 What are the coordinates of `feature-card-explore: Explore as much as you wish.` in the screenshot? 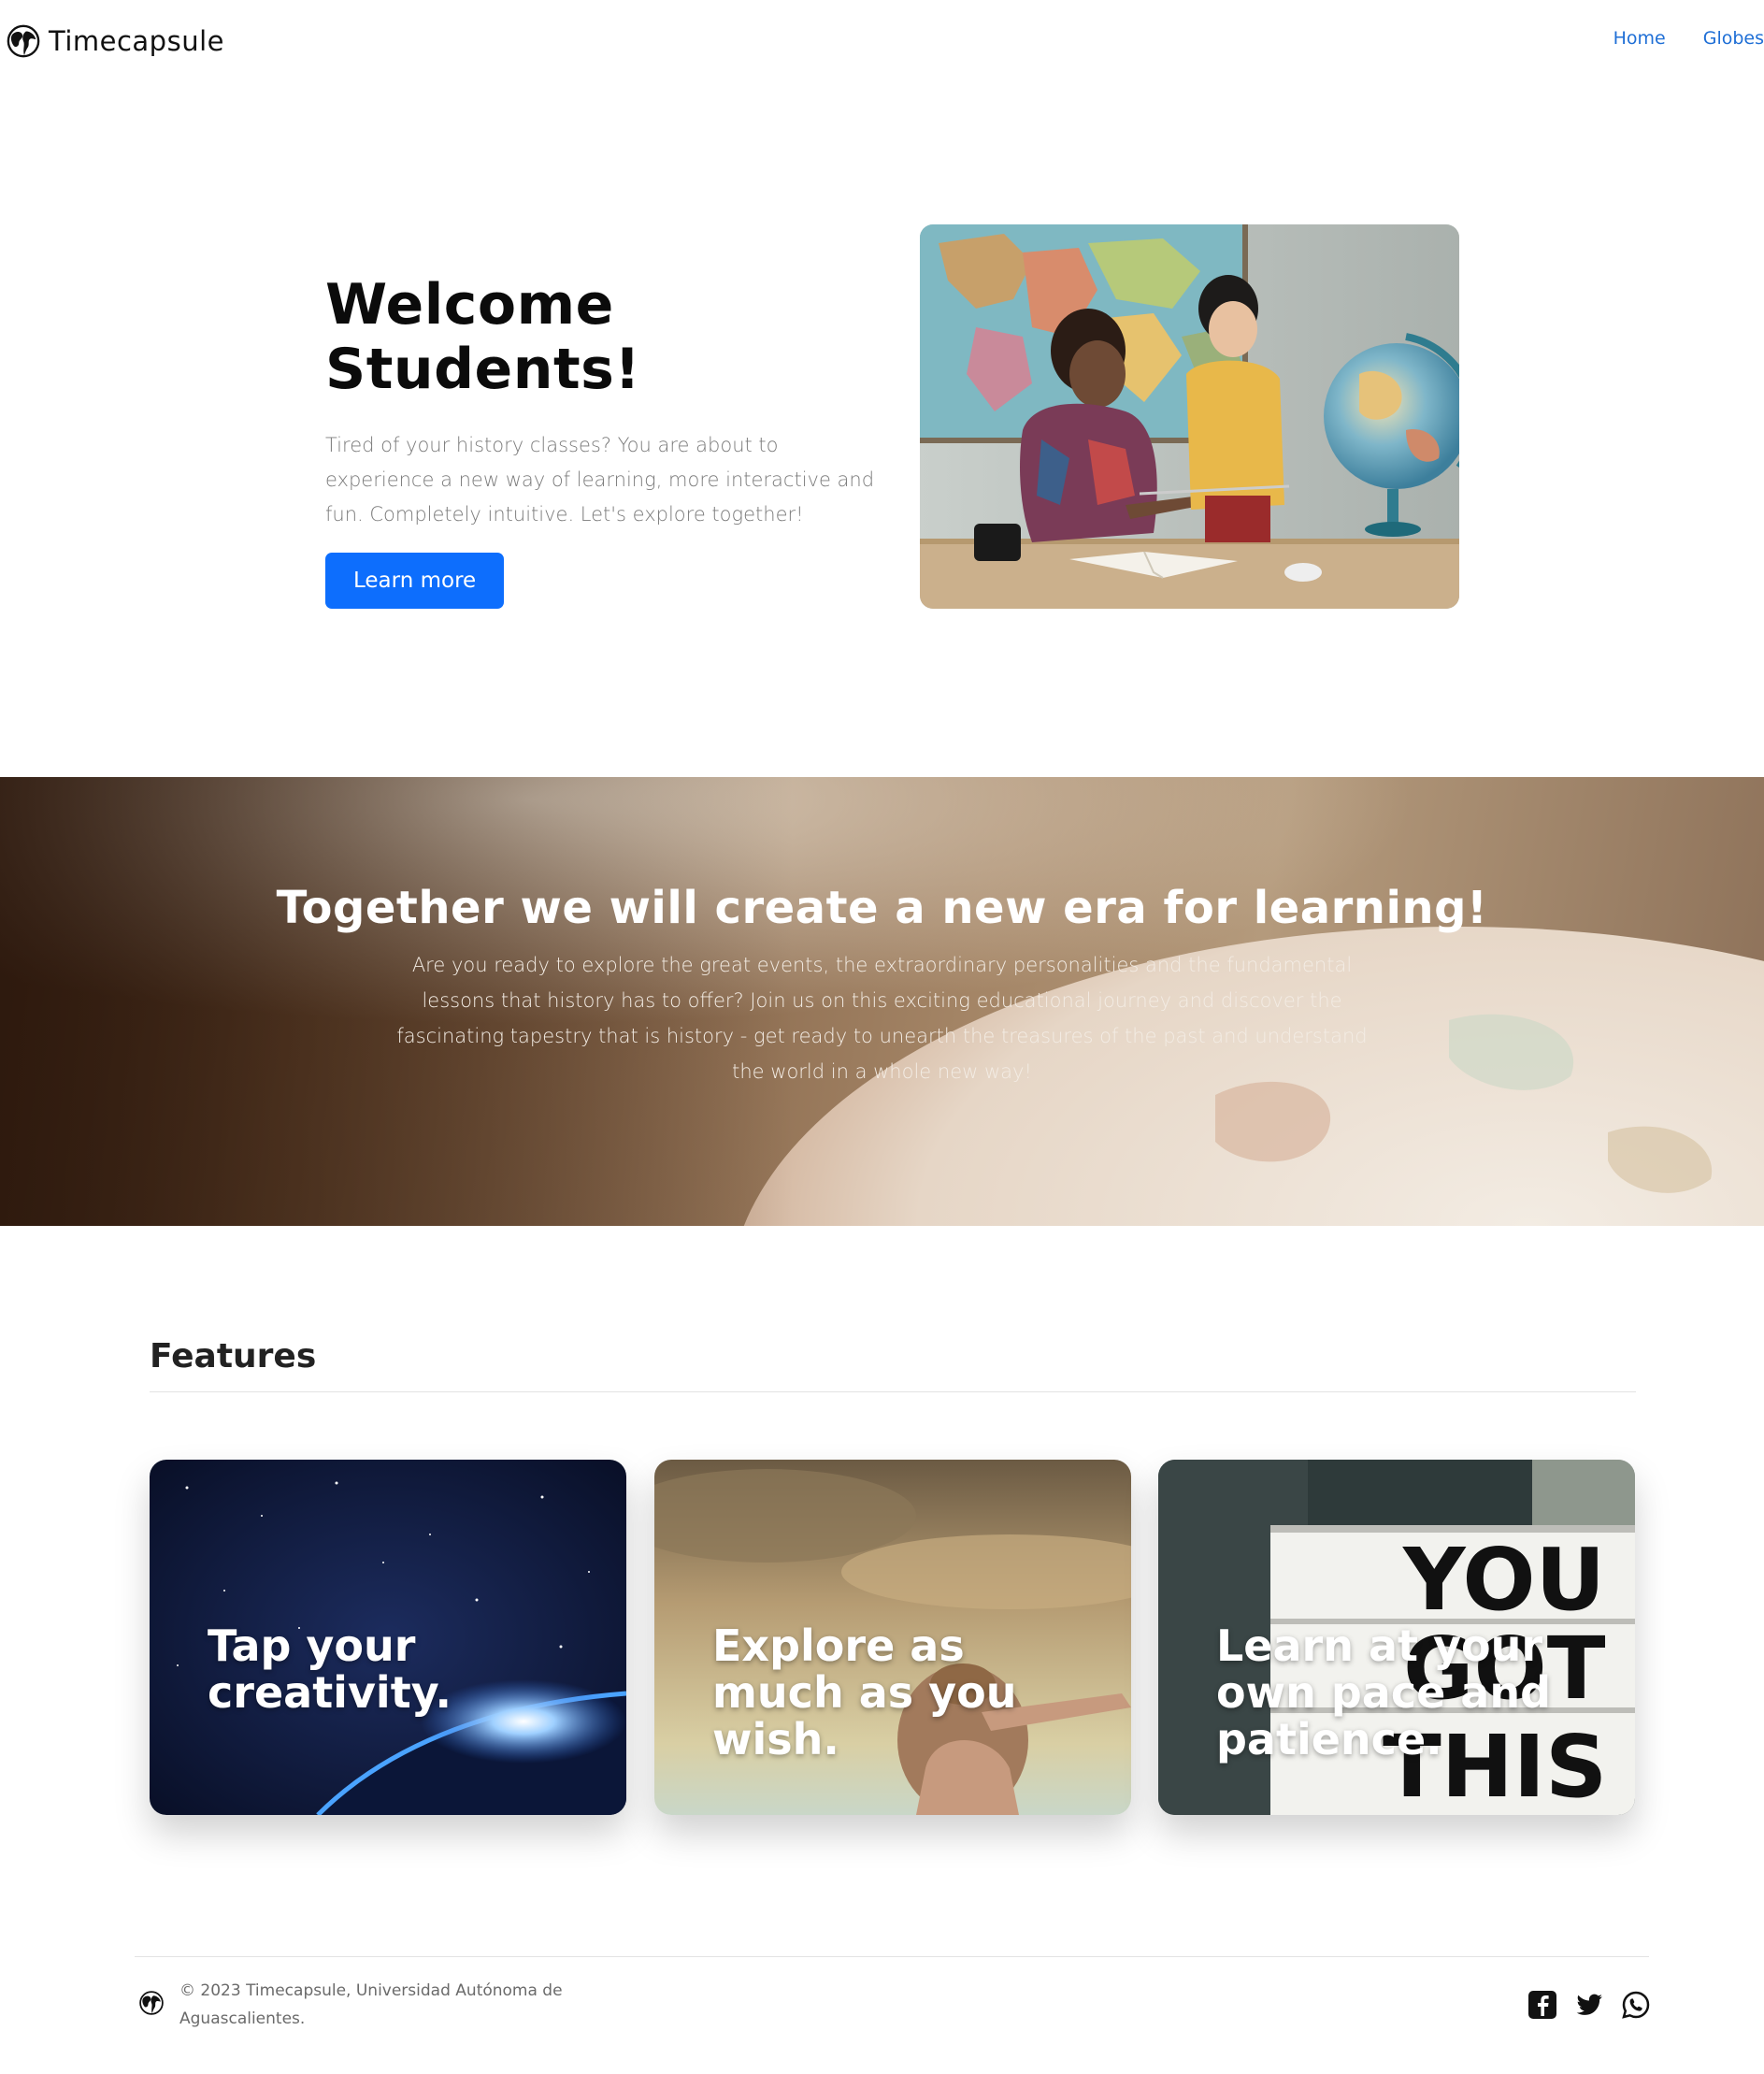 It's located at (892, 1637).